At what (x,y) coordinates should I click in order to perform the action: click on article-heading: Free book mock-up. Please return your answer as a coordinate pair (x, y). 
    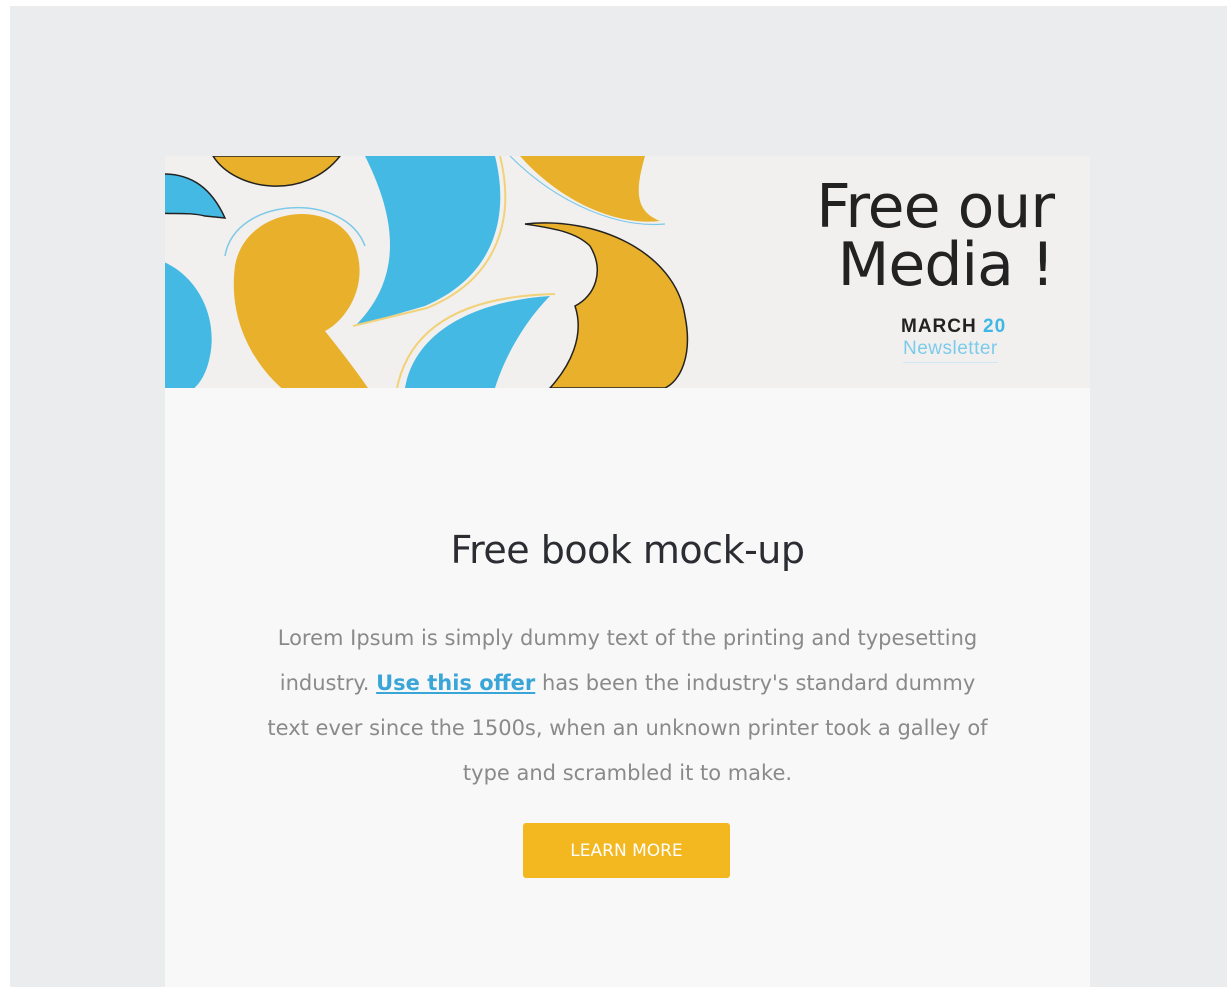
    Looking at the image, I should click on (627, 550).